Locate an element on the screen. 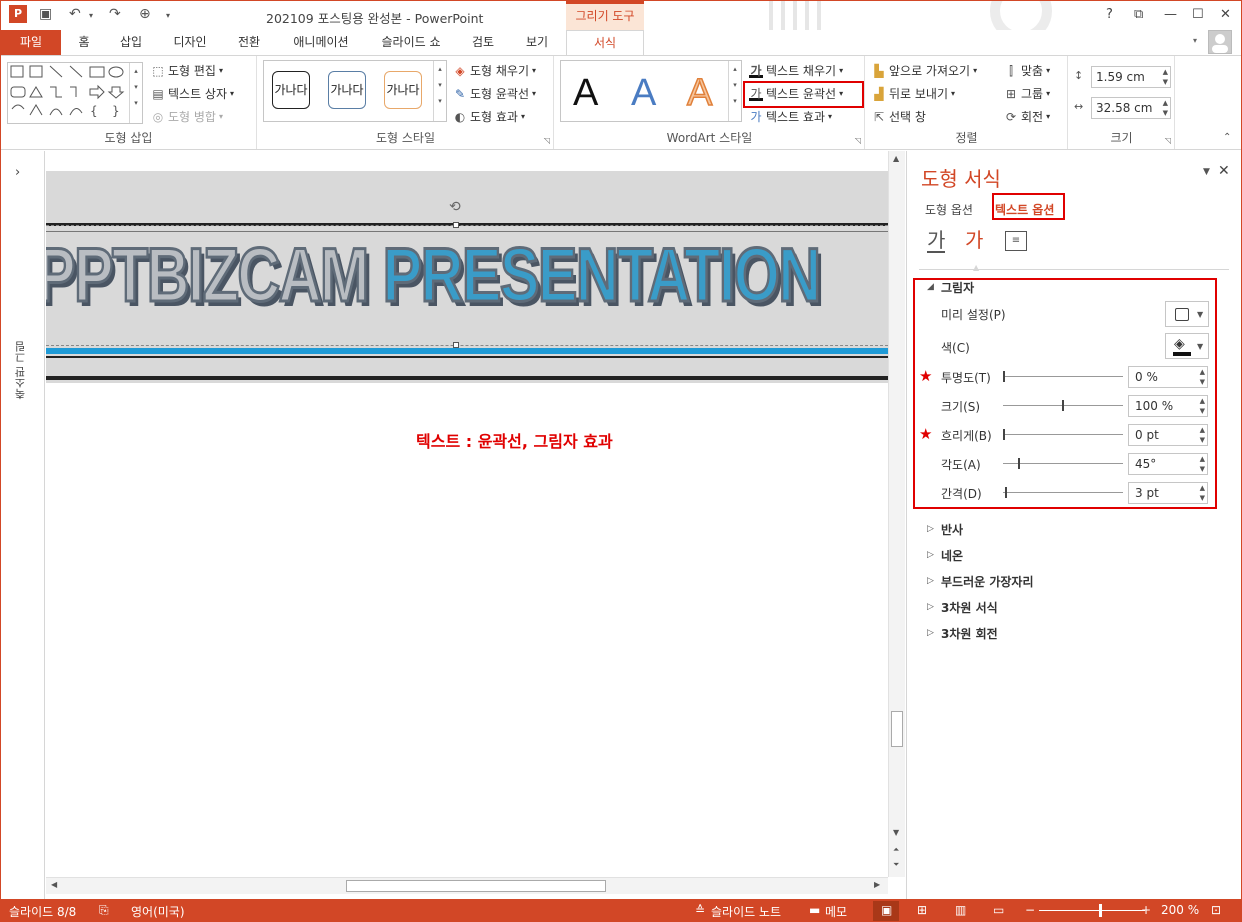 Image resolution: width=1242 pixels, height=922 pixels. notes-button: 슬라이드 노트 is located at coordinates (746, 911).